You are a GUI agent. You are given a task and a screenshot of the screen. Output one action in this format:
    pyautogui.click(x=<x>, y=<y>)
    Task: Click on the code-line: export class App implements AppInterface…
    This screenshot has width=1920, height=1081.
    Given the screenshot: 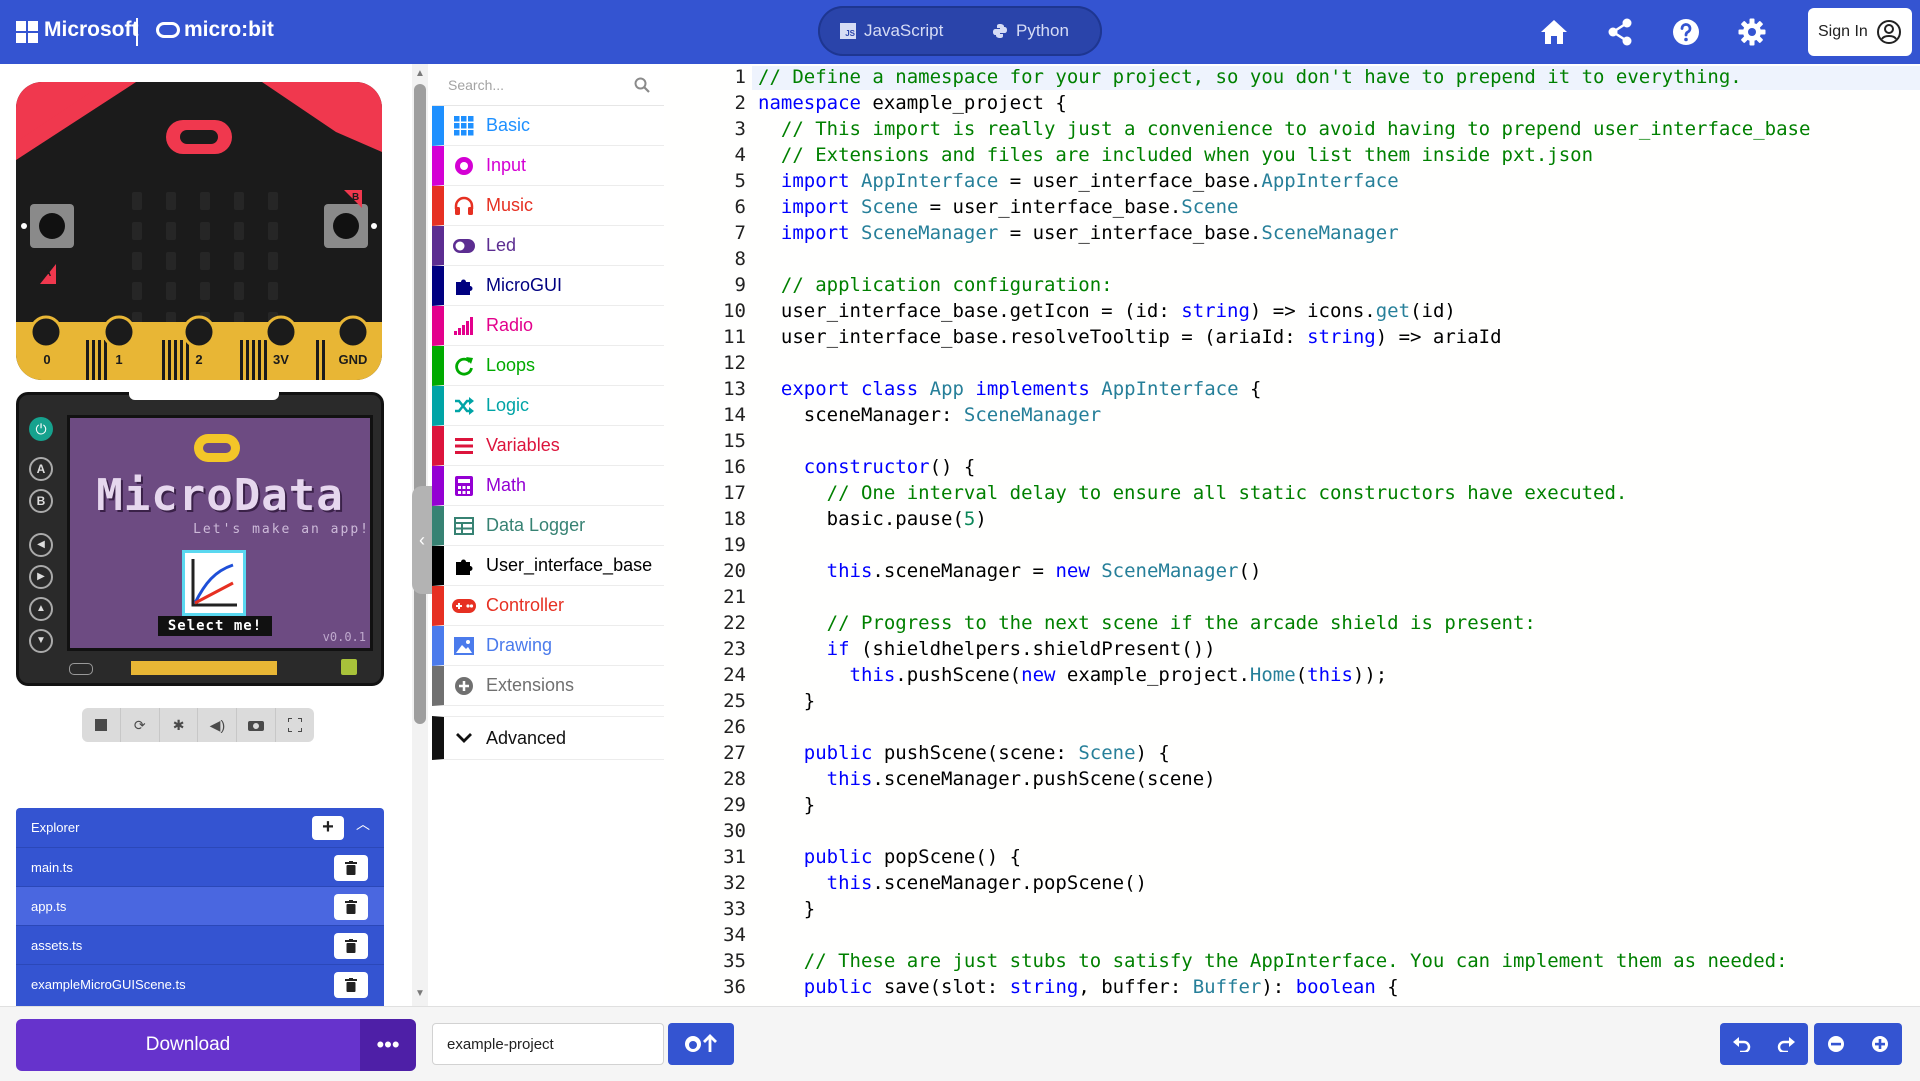 What is the action you would take?
    pyautogui.click(x=1010, y=389)
    